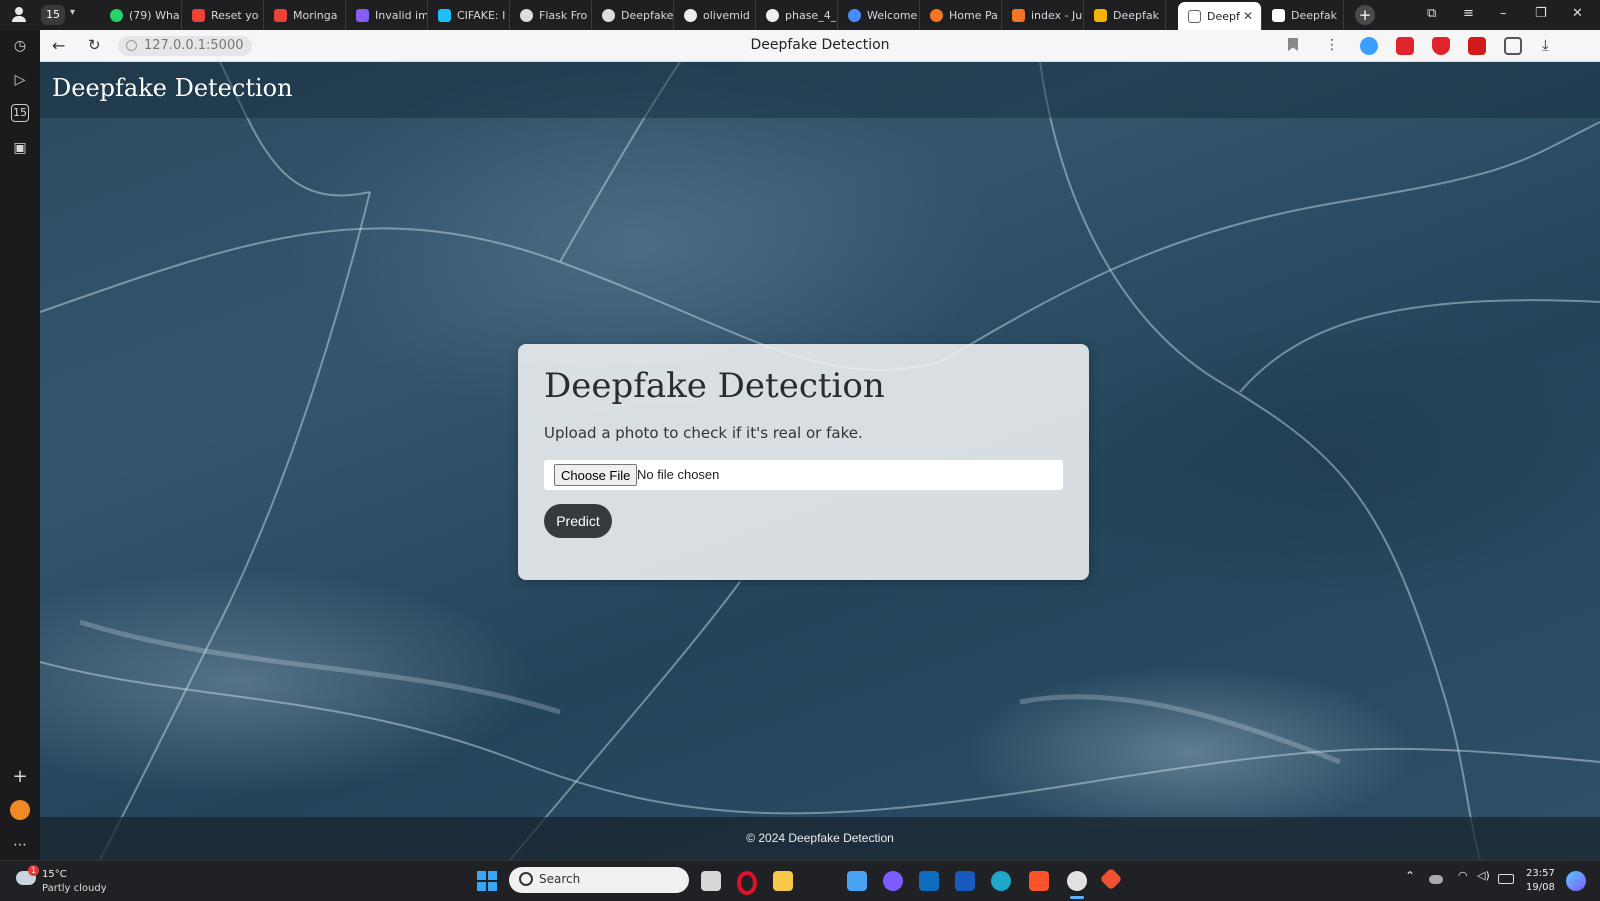 The width and height of the screenshot is (1600, 901). What do you see at coordinates (1506, 879) in the screenshot?
I see `battery-icon` at bounding box center [1506, 879].